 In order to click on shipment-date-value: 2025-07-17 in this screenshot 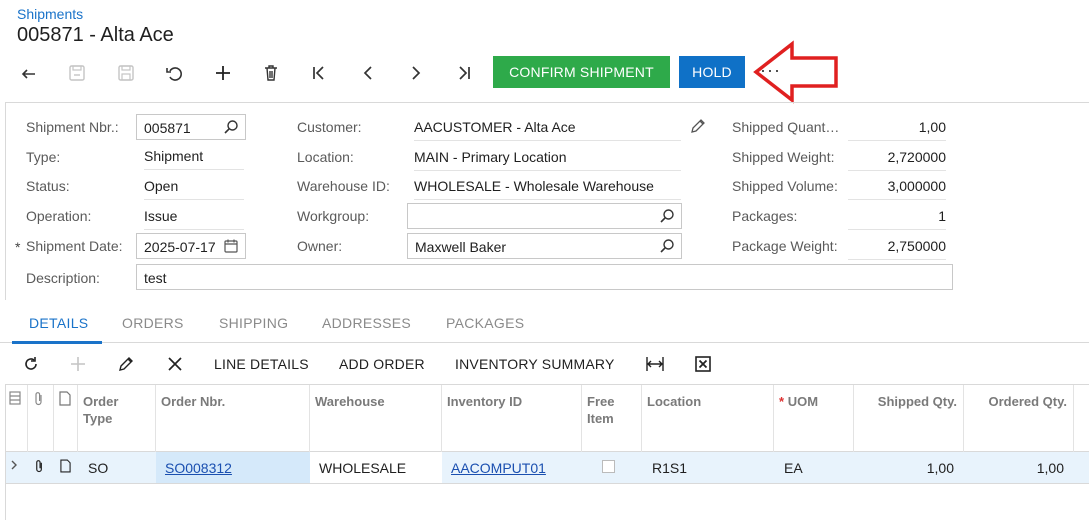, I will do `click(180, 247)`.